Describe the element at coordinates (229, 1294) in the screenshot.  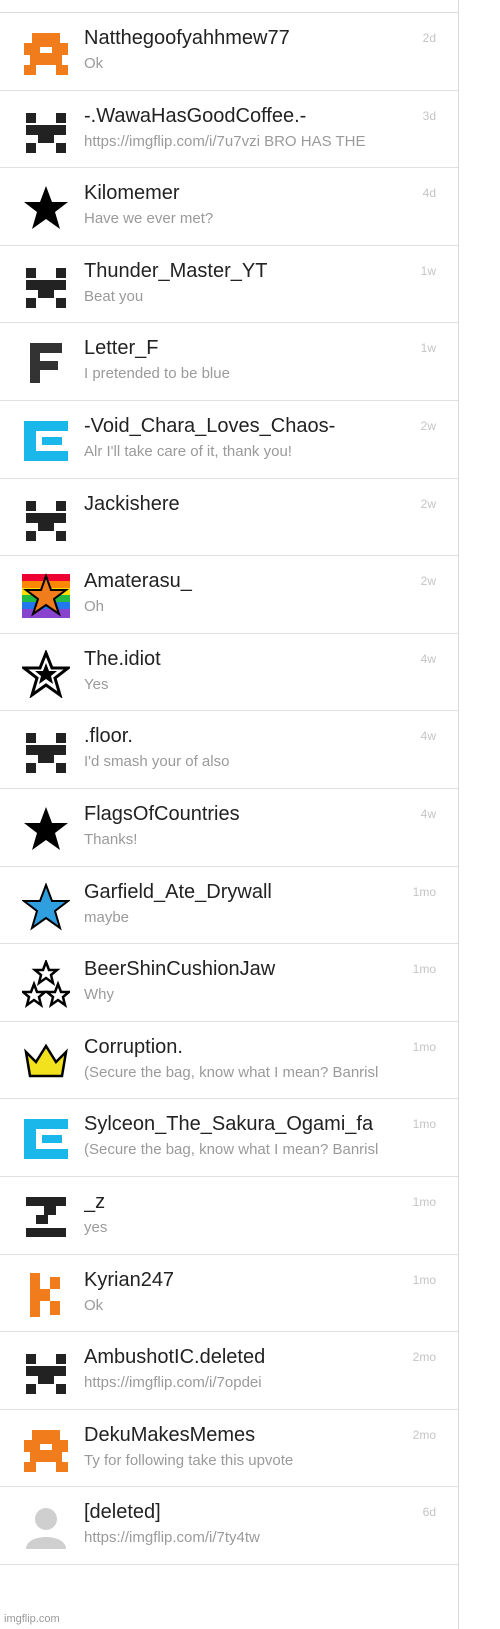
I see `conversation-item: Kyrian247 Ok 1mo` at that location.